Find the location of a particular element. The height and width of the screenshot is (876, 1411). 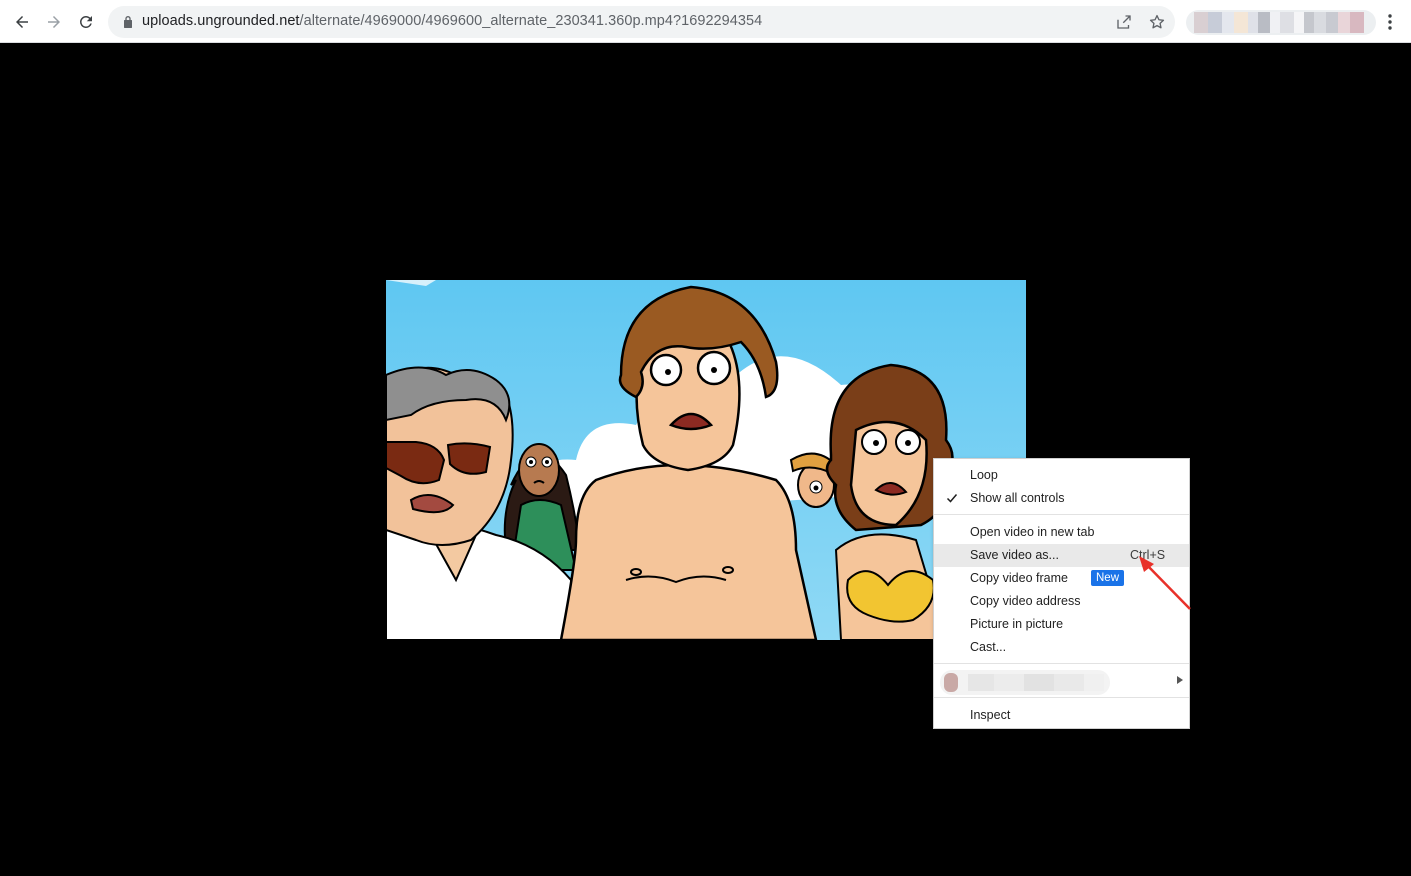

reload-icon is located at coordinates (85, 21).